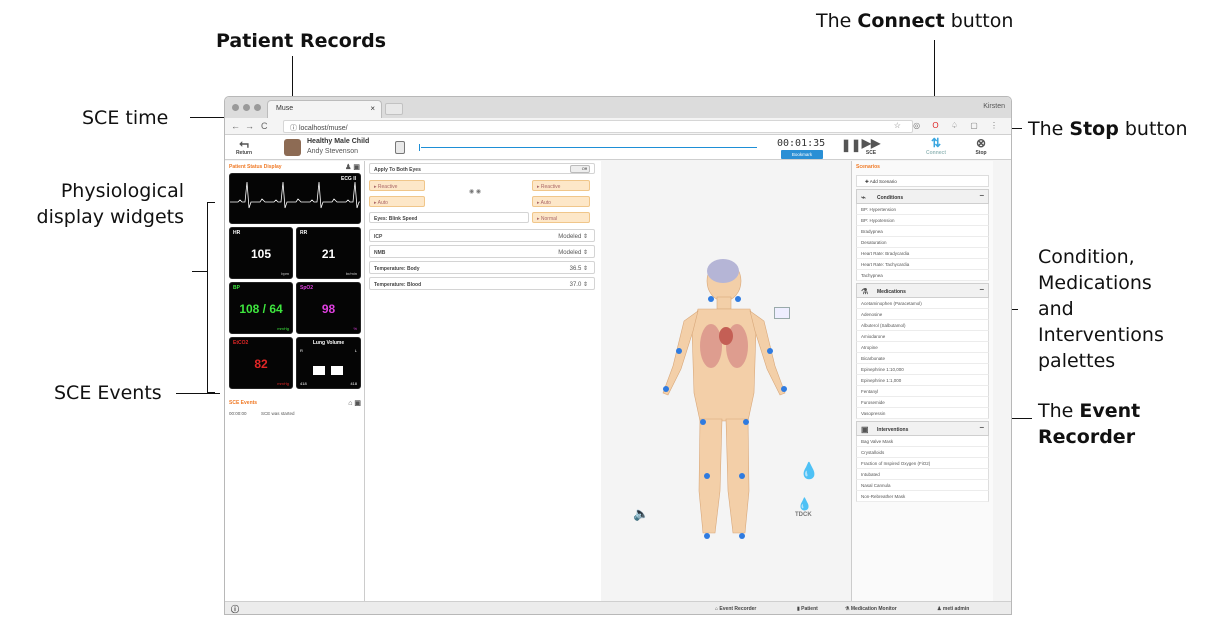  I want to click on pulse-point-right-femoral, so click(746, 422).